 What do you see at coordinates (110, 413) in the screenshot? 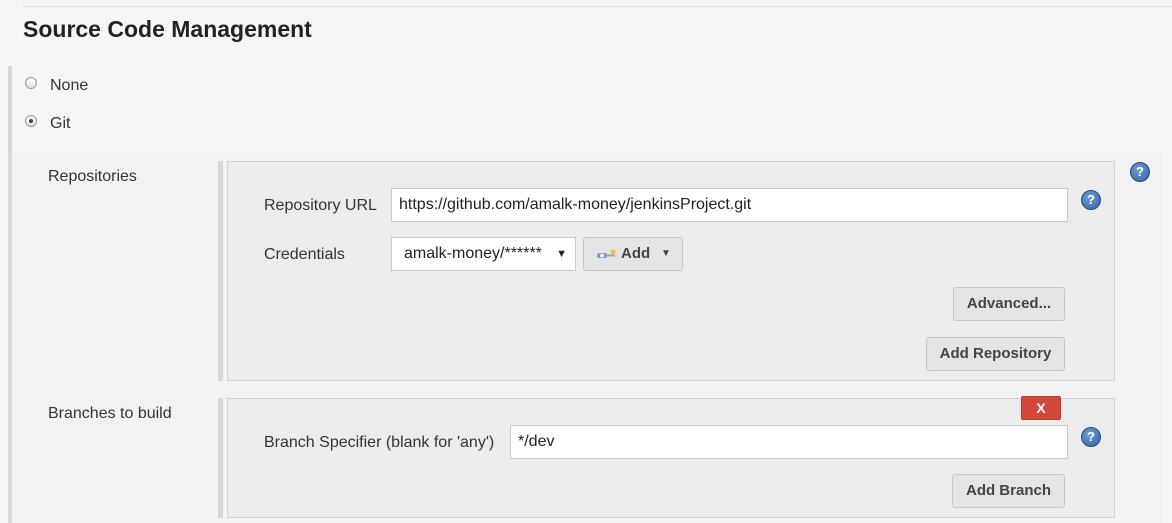
I see `branches-label: Branches to build` at bounding box center [110, 413].